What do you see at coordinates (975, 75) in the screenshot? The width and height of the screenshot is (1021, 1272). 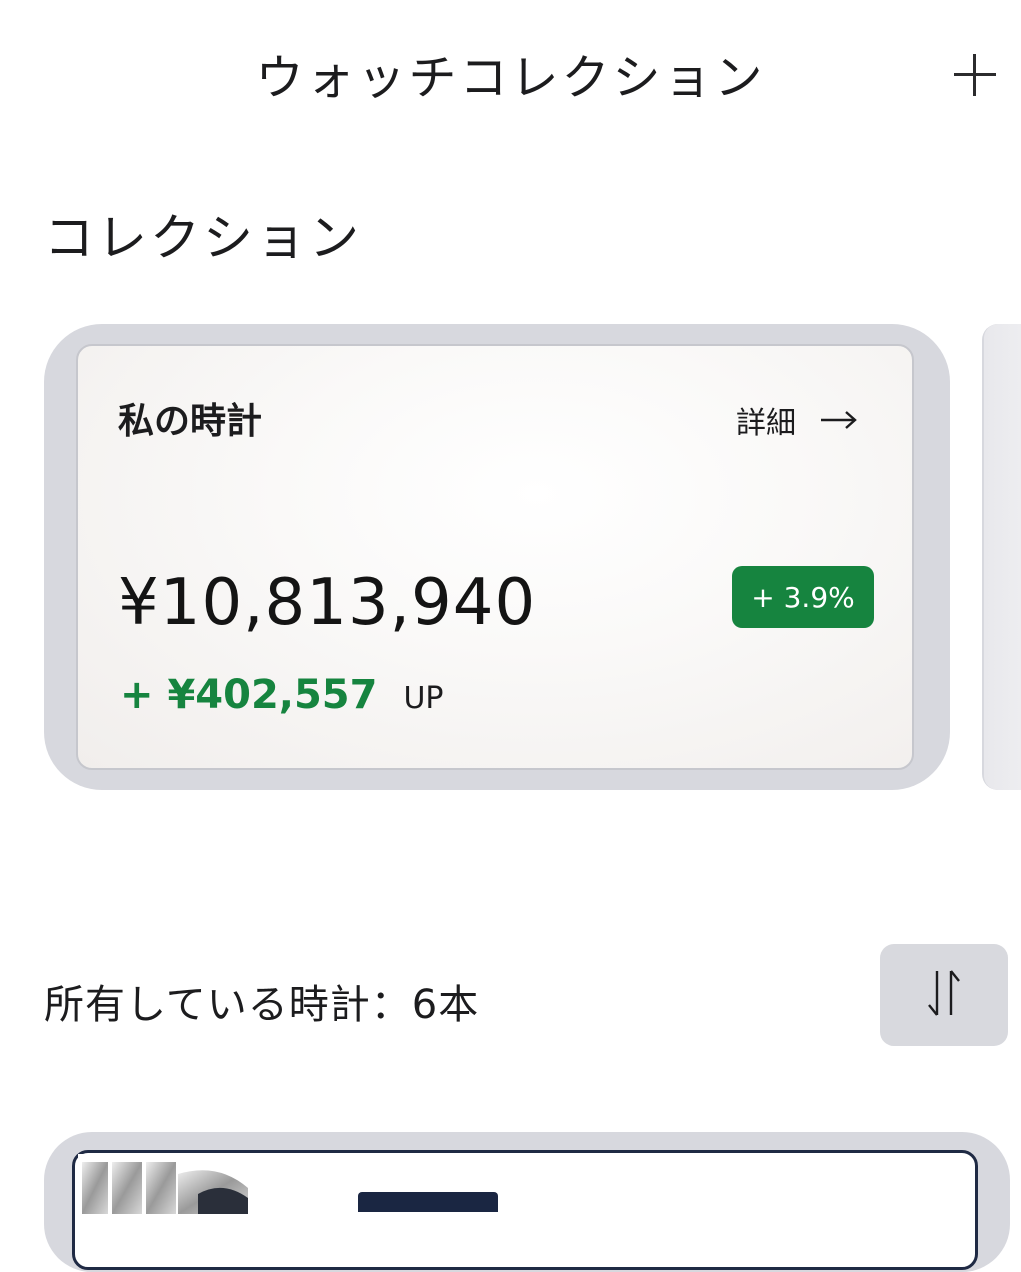 I see `add-collection-button` at bounding box center [975, 75].